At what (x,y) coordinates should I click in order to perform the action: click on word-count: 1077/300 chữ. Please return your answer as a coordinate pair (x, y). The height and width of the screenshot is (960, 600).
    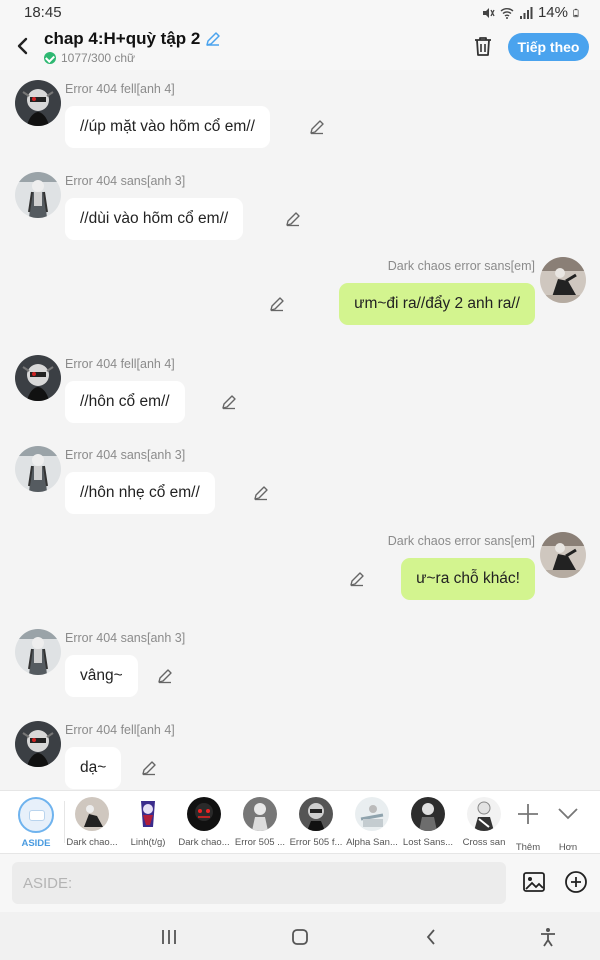
    Looking at the image, I should click on (132, 58).